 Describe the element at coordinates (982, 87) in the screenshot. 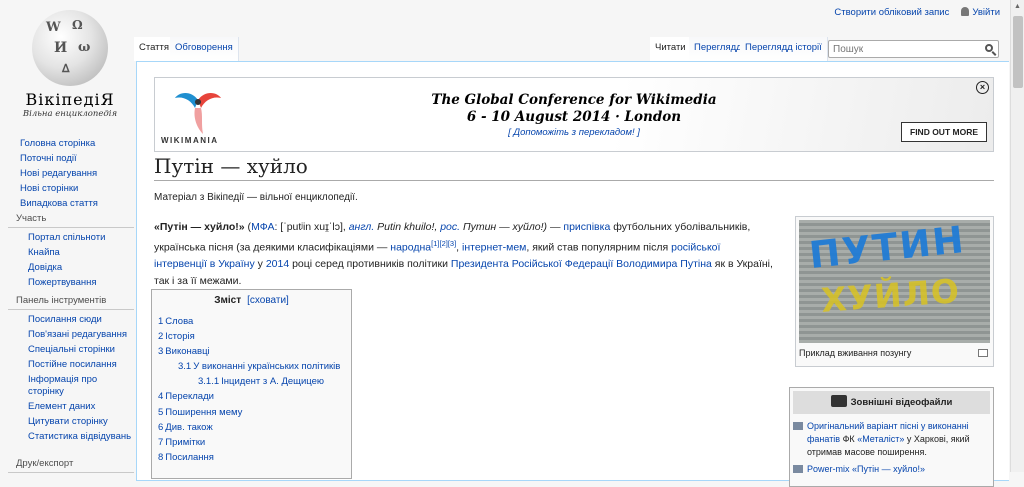

I see `close-icon: ×` at that location.